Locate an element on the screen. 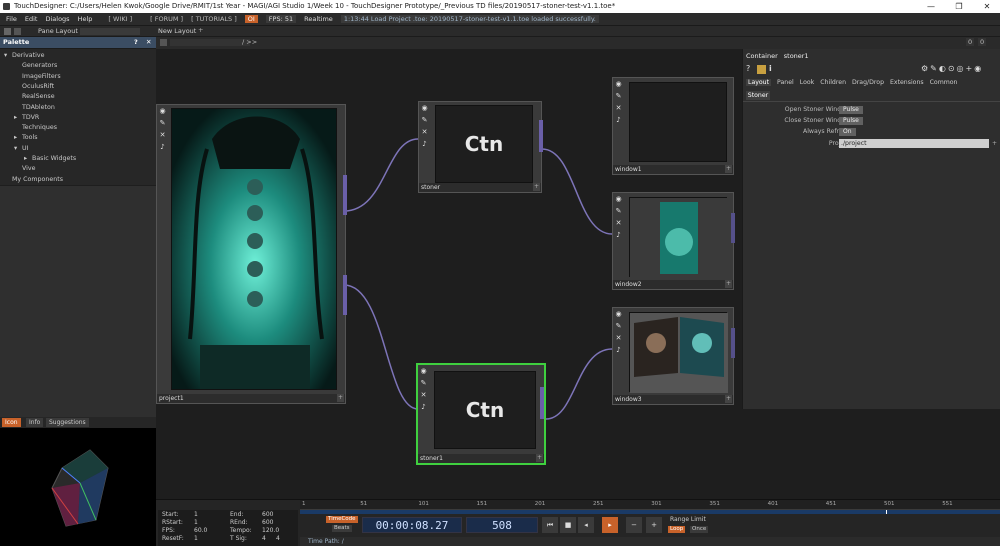 This screenshot has height=546, width=1000. rewind-icon: ⏮ is located at coordinates (550, 525).